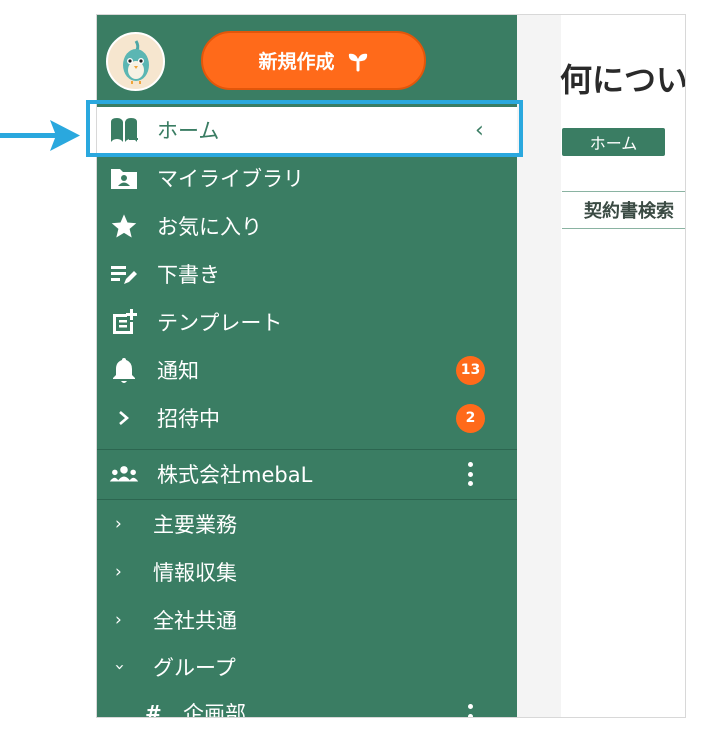 The width and height of the screenshot is (702, 735). I want to click on folder-item-label: 情報収集, so click(195, 573).